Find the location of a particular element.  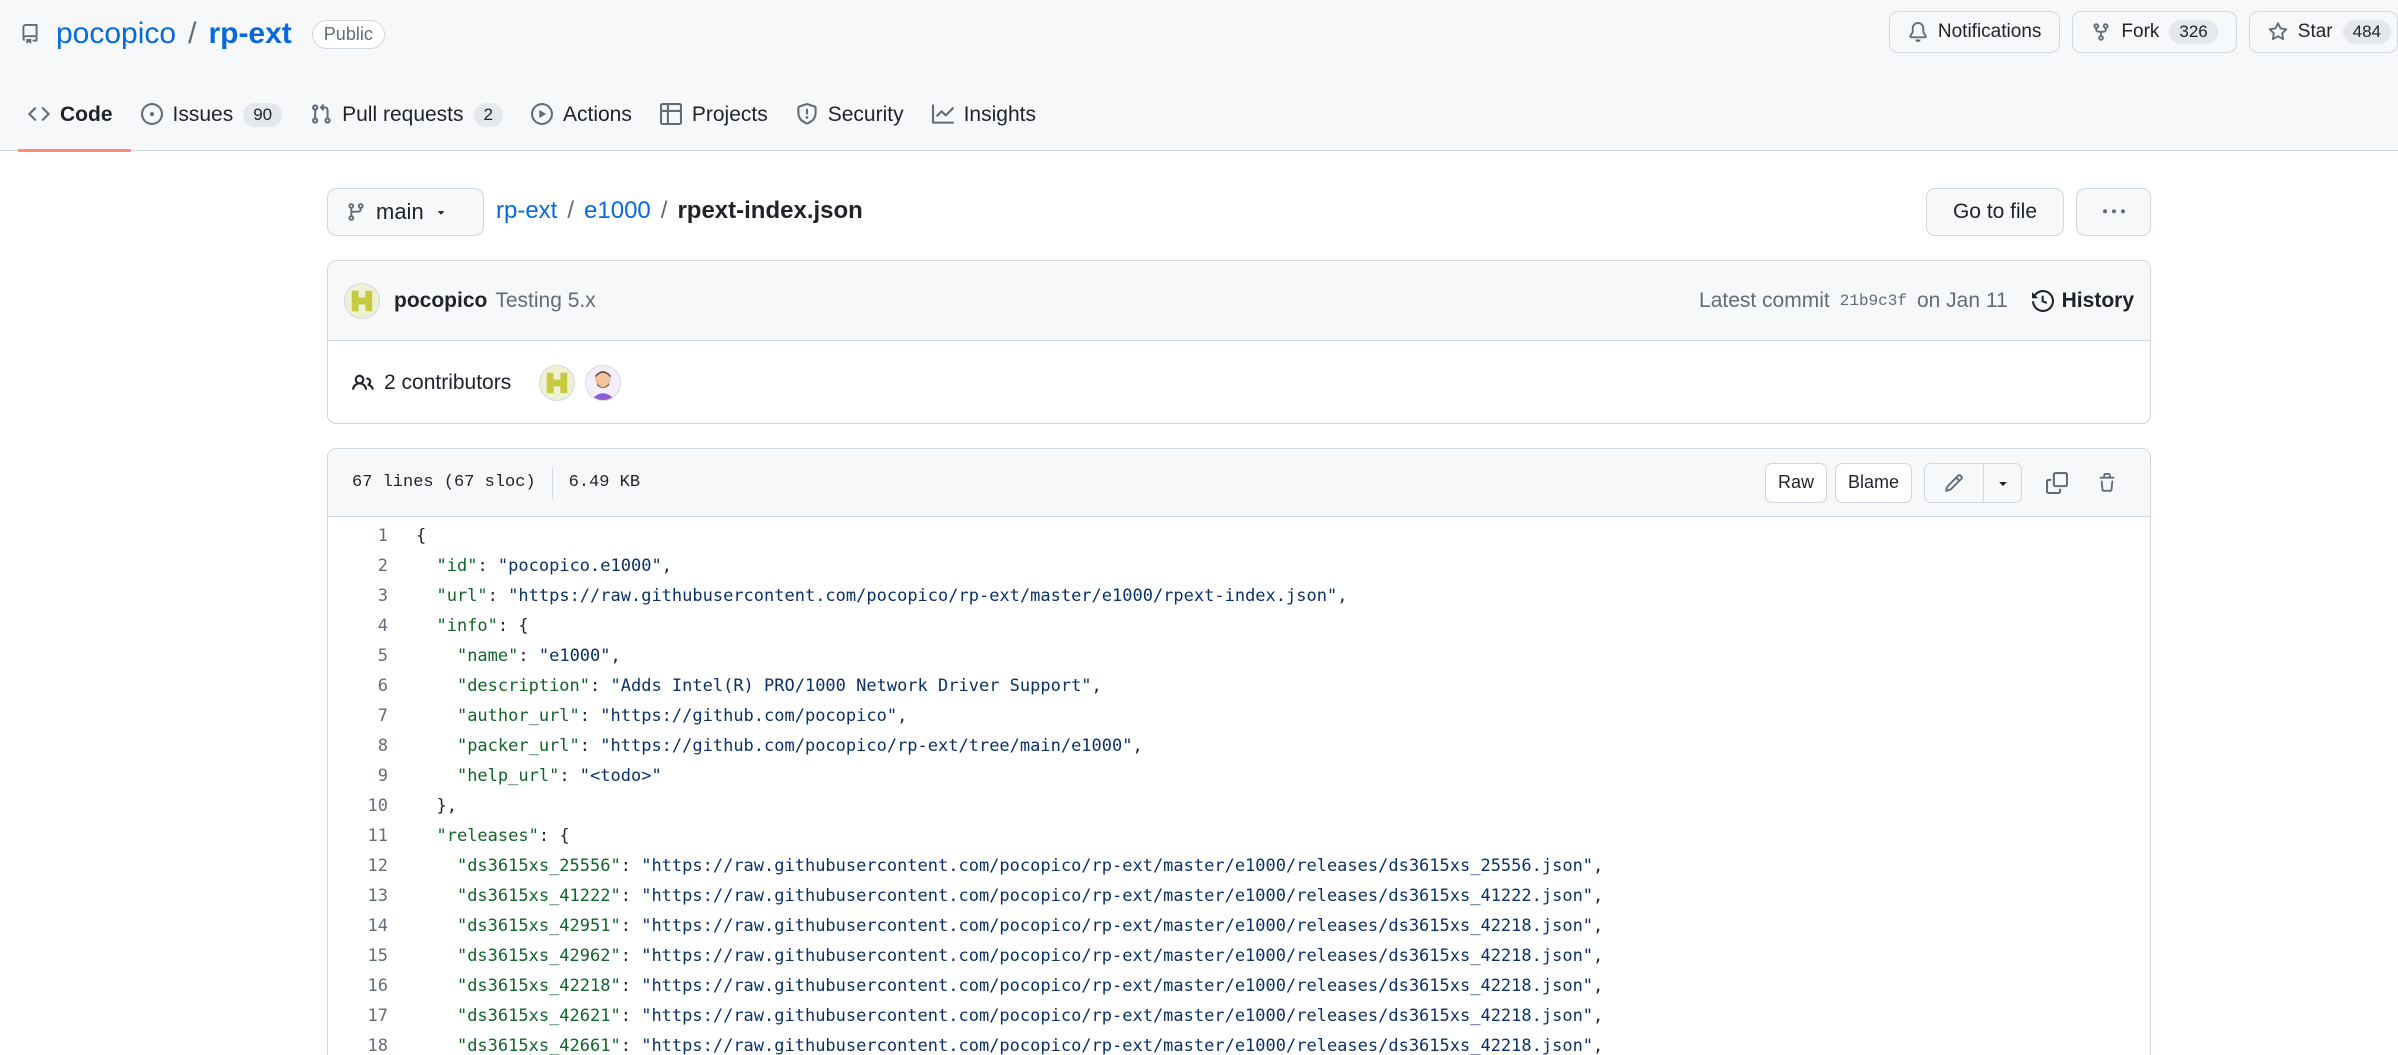

line-content: { is located at coordinates (407, 536).